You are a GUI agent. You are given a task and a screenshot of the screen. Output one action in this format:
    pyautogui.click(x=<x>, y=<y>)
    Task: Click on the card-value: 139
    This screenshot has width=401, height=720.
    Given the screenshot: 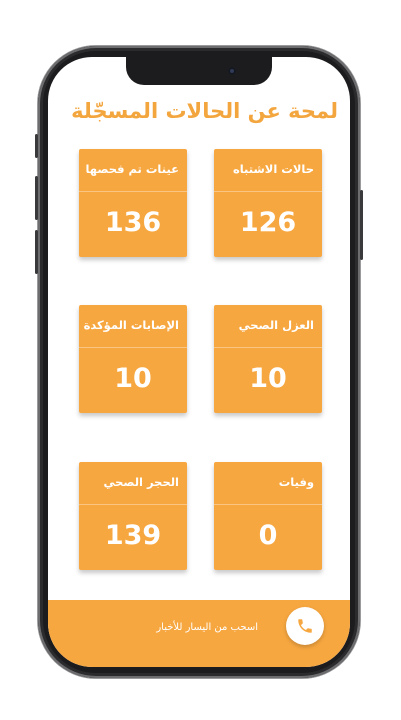 What is the action you would take?
    pyautogui.click(x=133, y=535)
    